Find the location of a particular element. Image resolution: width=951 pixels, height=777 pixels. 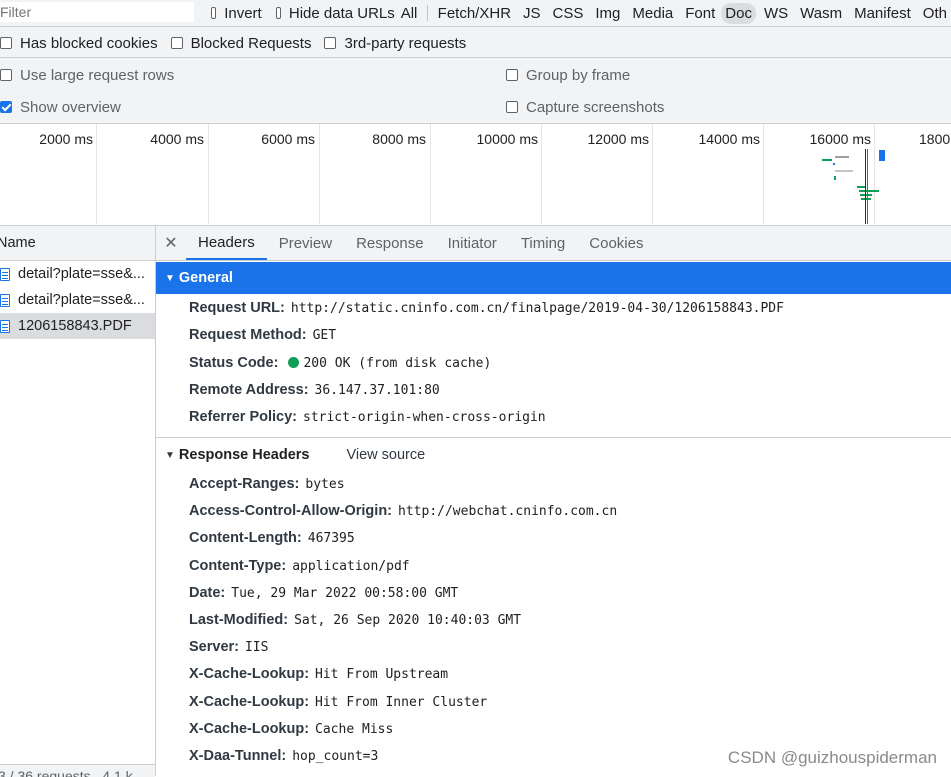

response-header-row: X-Cache-Lookup:Cache Miss is located at coordinates (291, 729).